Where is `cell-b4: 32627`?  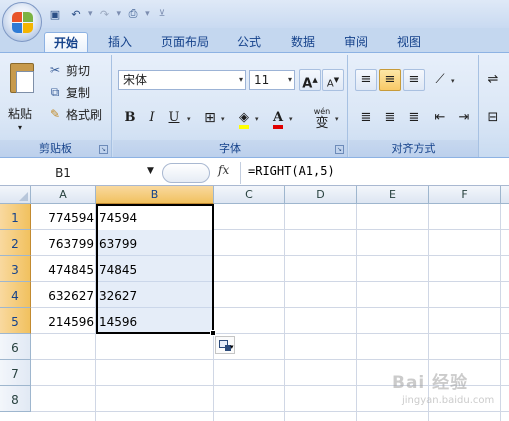 cell-b4: 32627 is located at coordinates (155, 295).